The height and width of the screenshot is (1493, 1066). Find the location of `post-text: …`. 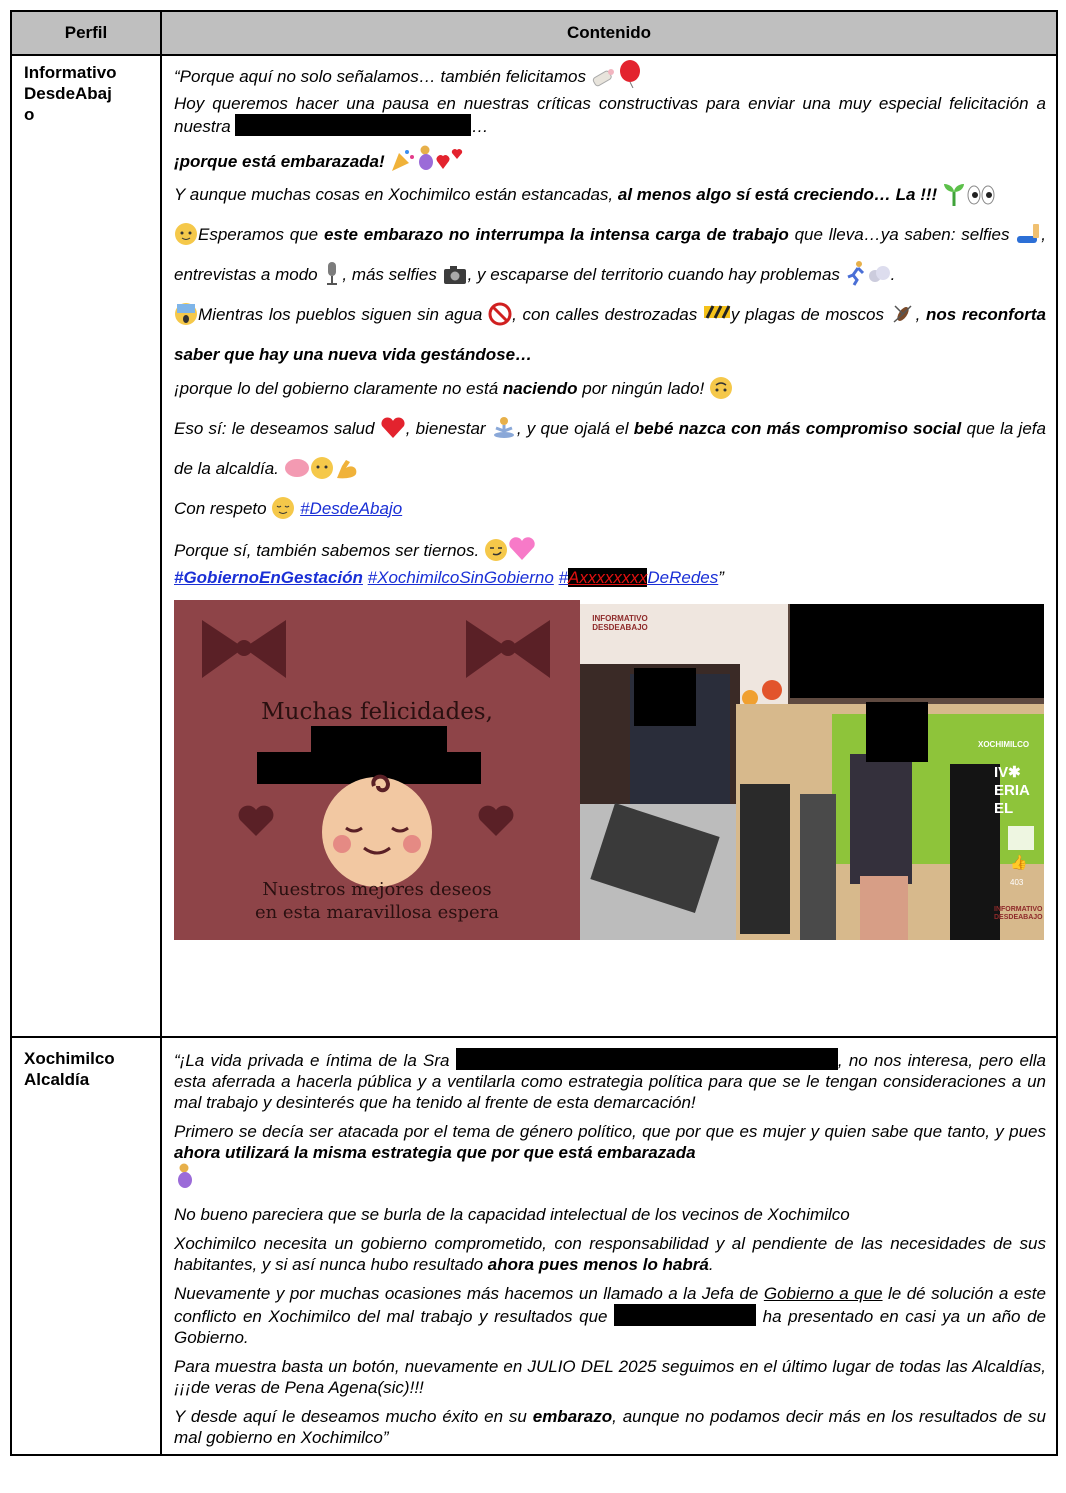

post-text: … is located at coordinates (480, 126).